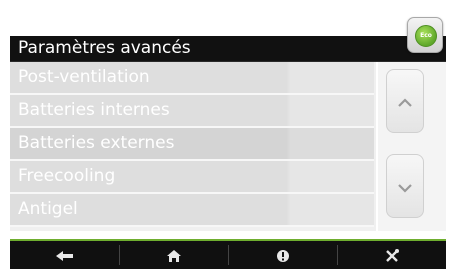  I want to click on list-item-label: Freecooling, so click(67, 176).